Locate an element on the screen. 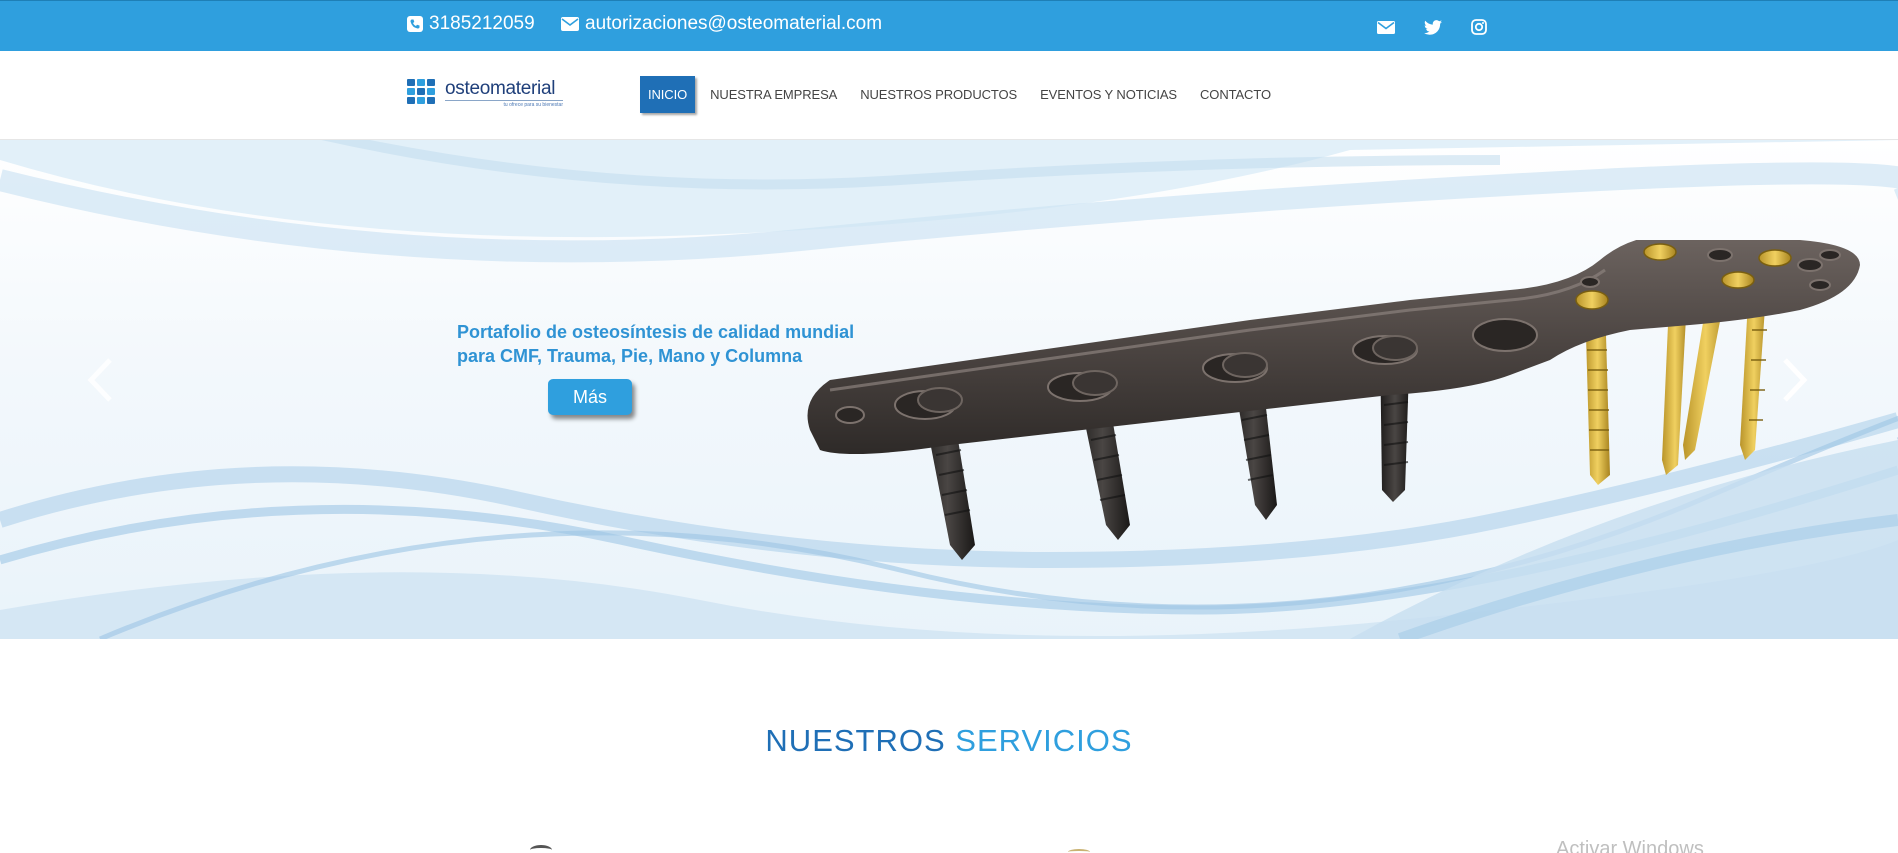 This screenshot has height=853, width=1898. social-instagram-link is located at coordinates (1479, 27).